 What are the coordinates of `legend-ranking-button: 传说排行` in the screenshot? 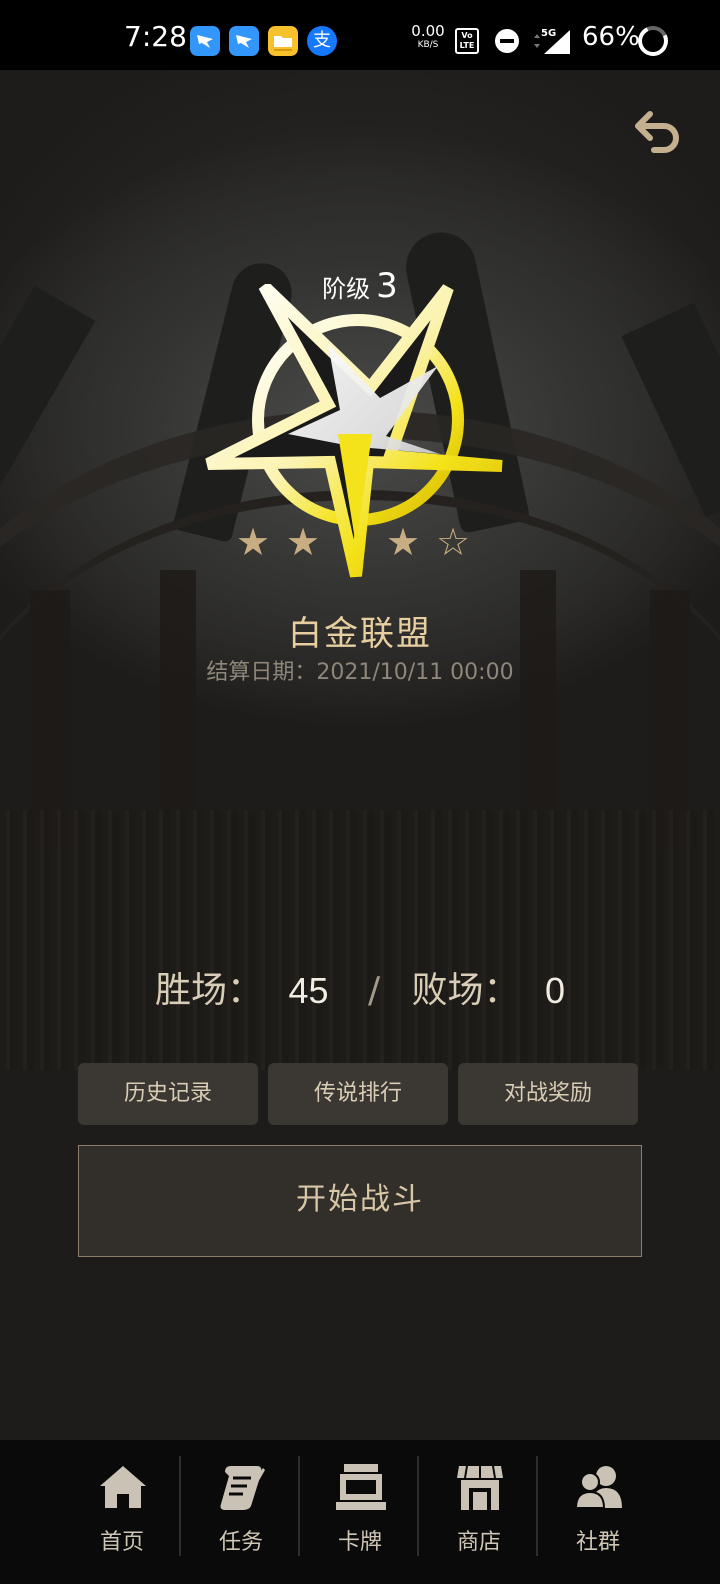 It's located at (358, 1094).